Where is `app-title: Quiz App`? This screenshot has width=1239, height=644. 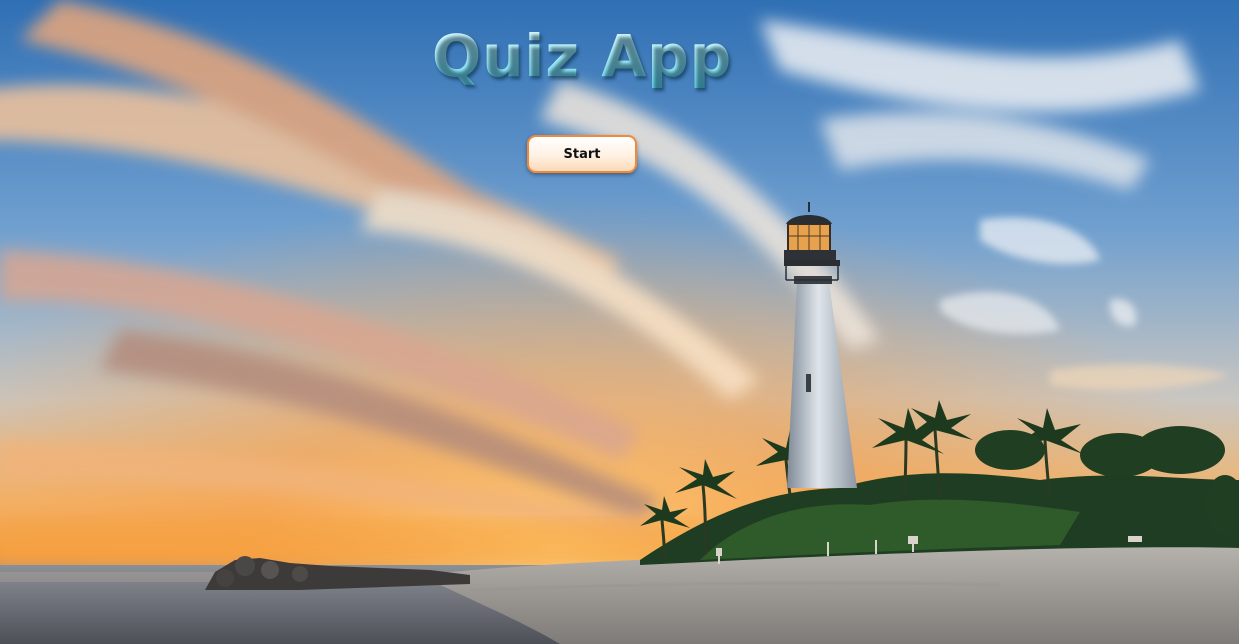 app-title: Quiz App is located at coordinates (582, 56).